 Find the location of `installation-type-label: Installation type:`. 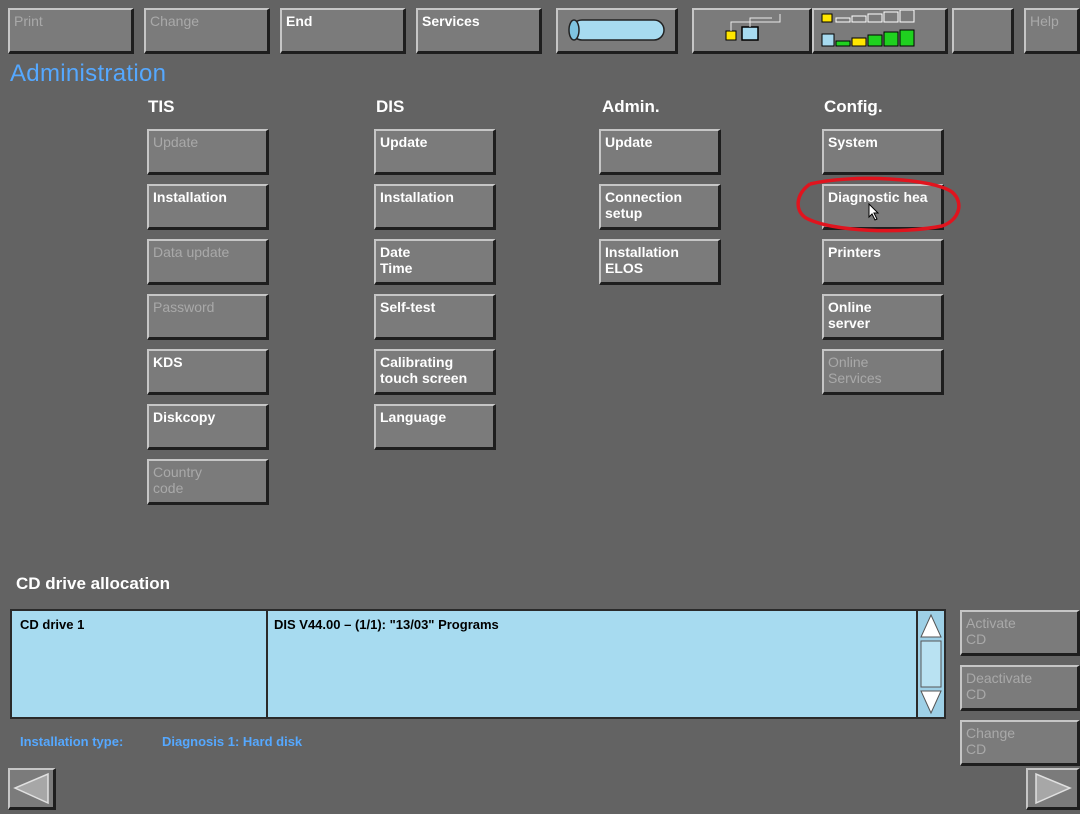

installation-type-label: Installation type: is located at coordinates (72, 741).